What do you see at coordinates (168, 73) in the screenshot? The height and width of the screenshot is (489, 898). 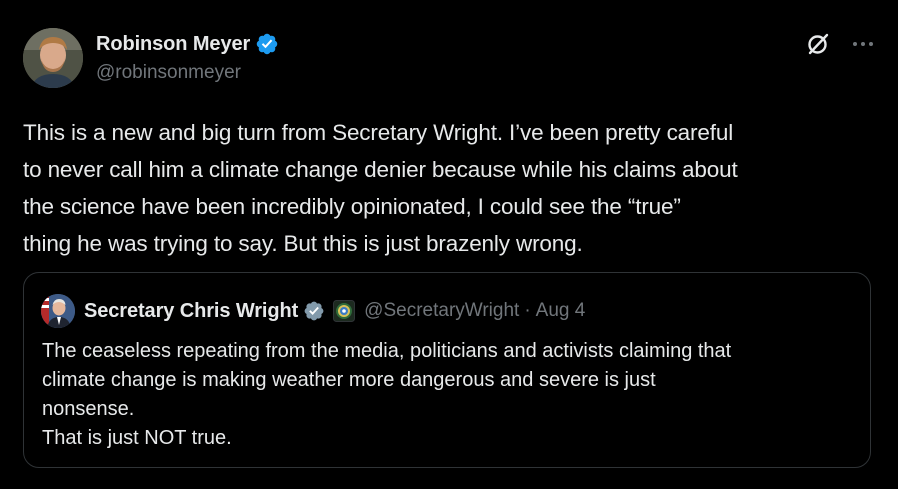 I see `author-handle: @robinsonmeyer` at bounding box center [168, 73].